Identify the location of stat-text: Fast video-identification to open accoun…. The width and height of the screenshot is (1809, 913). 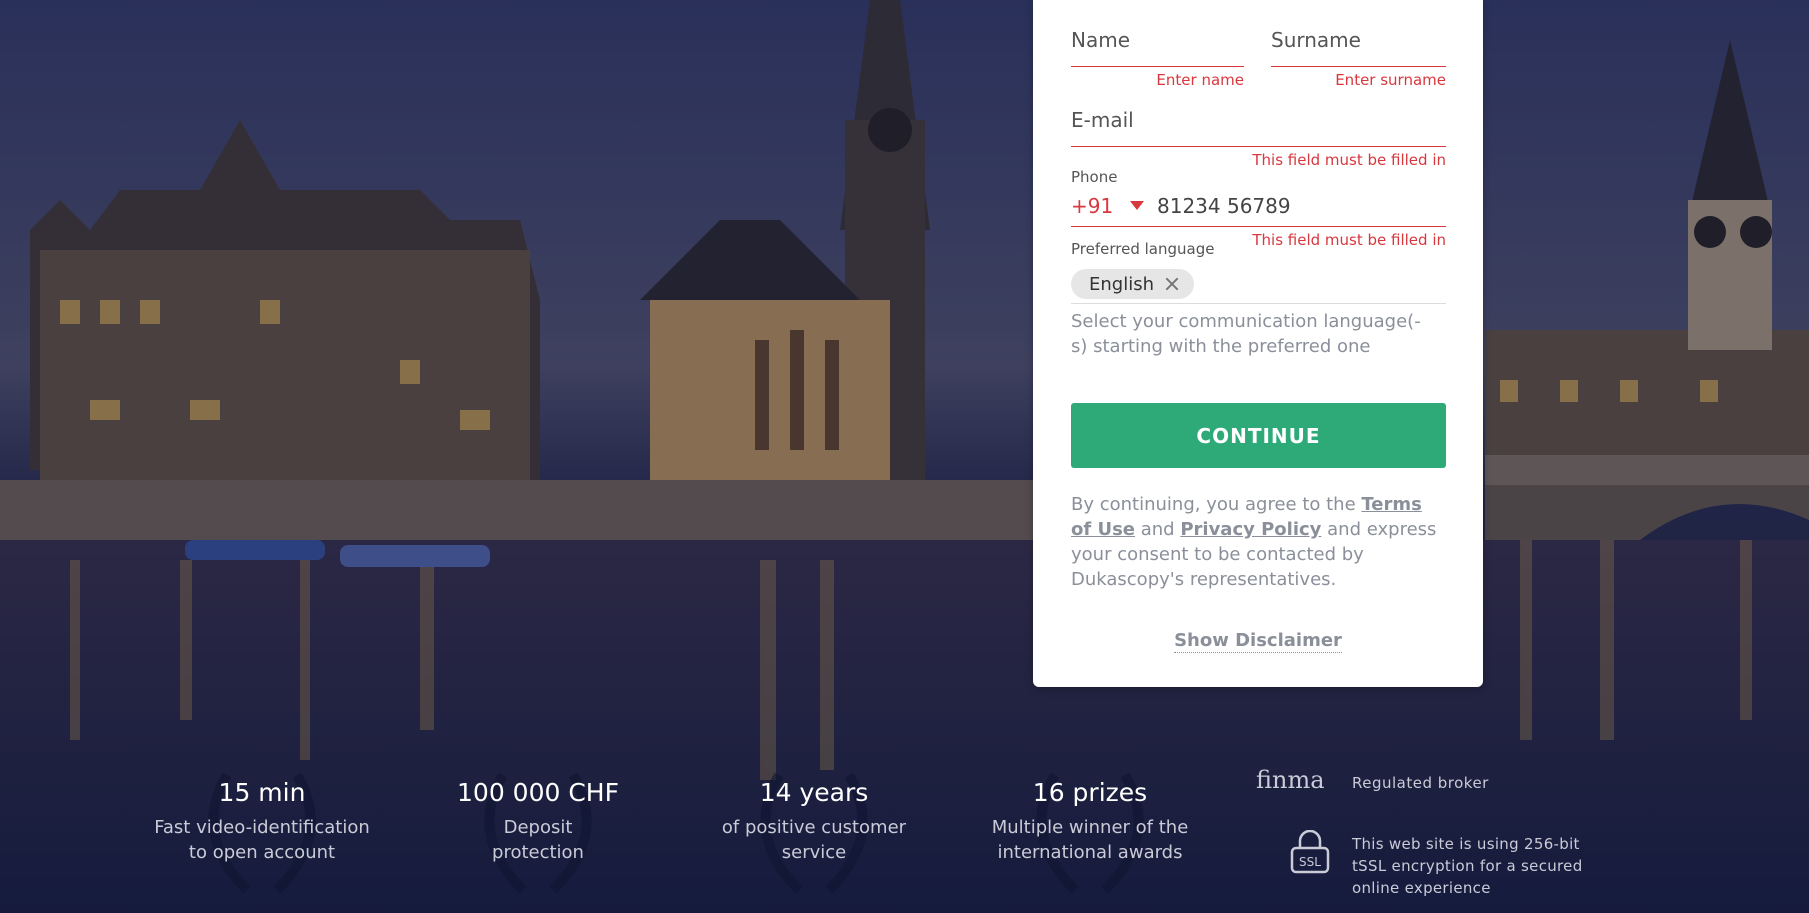
(262, 840).